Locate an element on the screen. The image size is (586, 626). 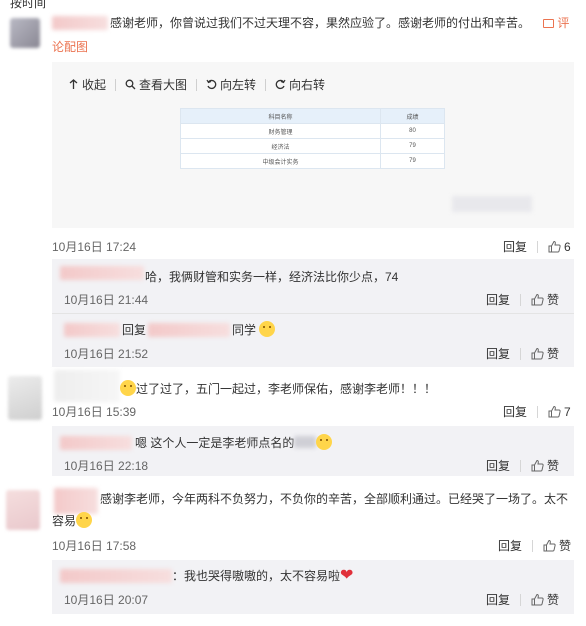
reply-text: 同学 is located at coordinates (254, 330).